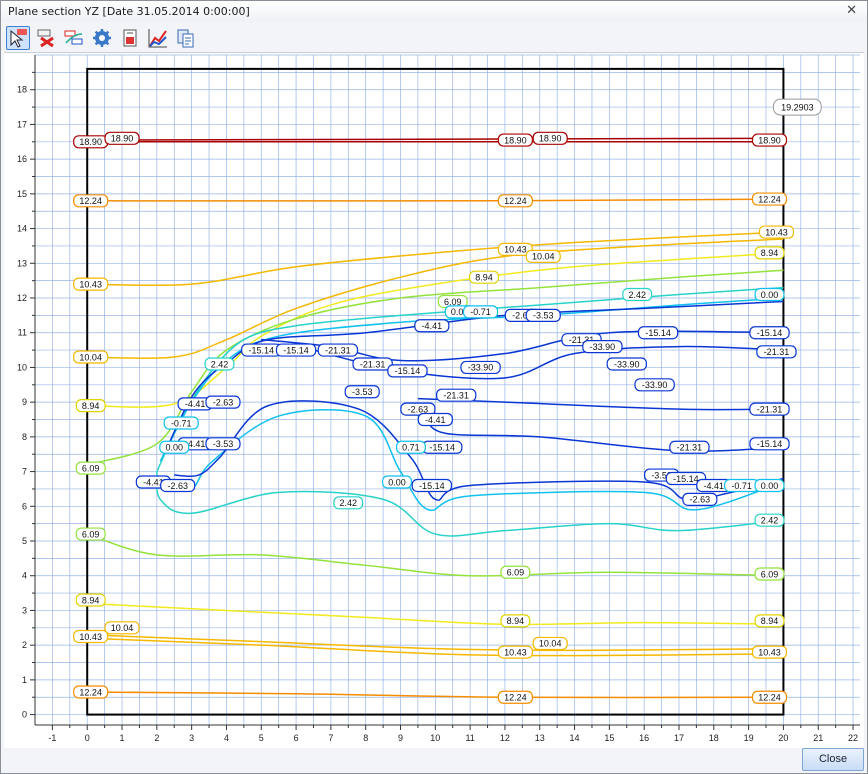 The height and width of the screenshot is (774, 868). I want to click on settings-tool, so click(102, 38).